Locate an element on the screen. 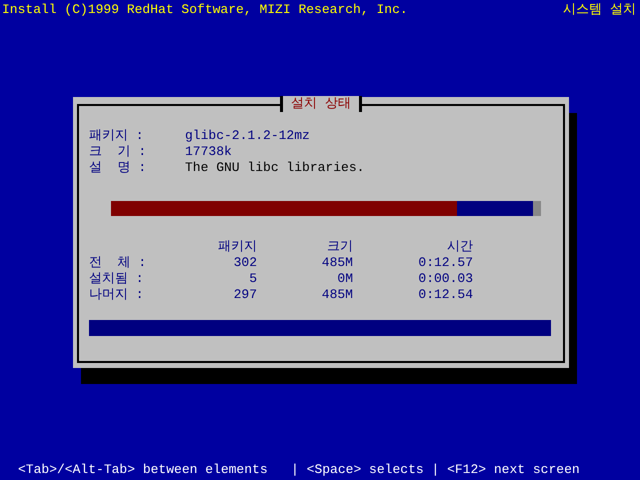  table-cell-text: 0:00.03 is located at coordinates (445, 279).